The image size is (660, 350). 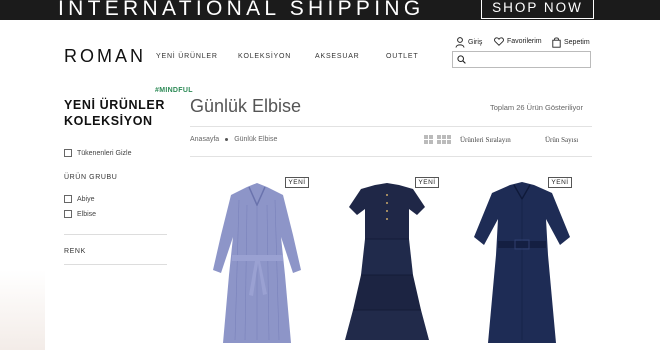 I want to click on belted-navy-shirt-dress-icon, so click(x=522, y=262).